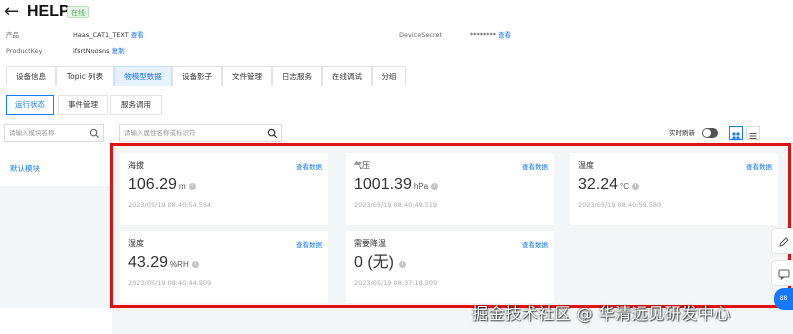 The width and height of the screenshot is (793, 334). I want to click on tab-online-debug: 在线调试, so click(347, 76).